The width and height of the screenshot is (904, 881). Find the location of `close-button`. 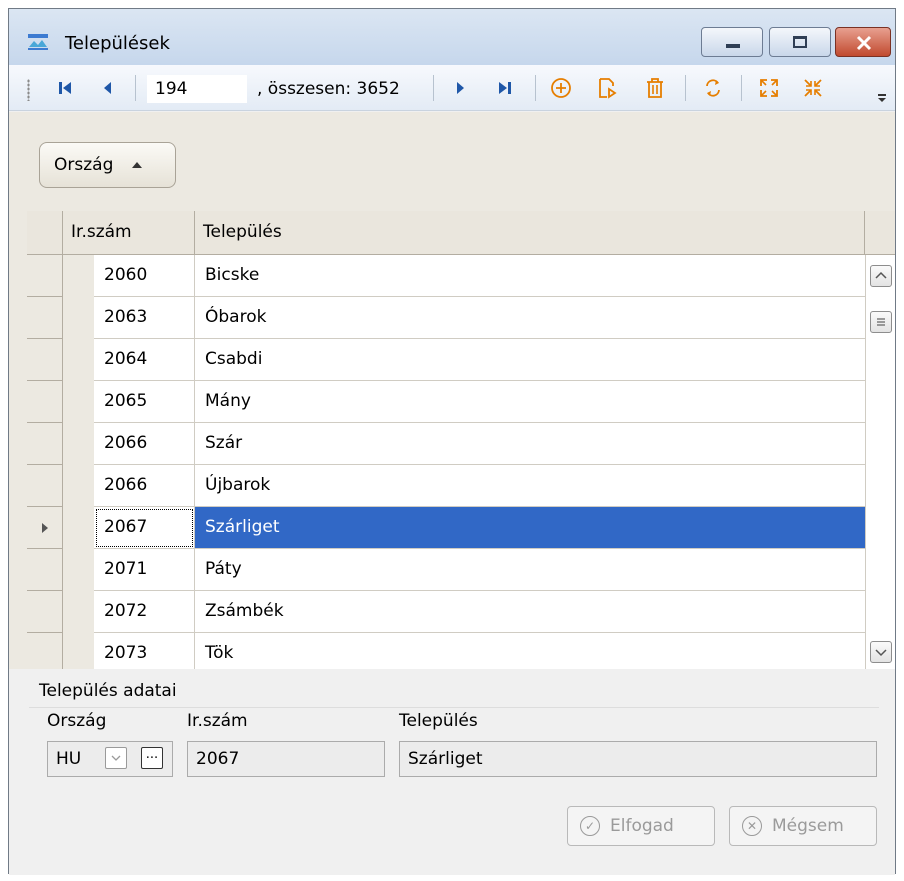

close-button is located at coordinates (863, 42).